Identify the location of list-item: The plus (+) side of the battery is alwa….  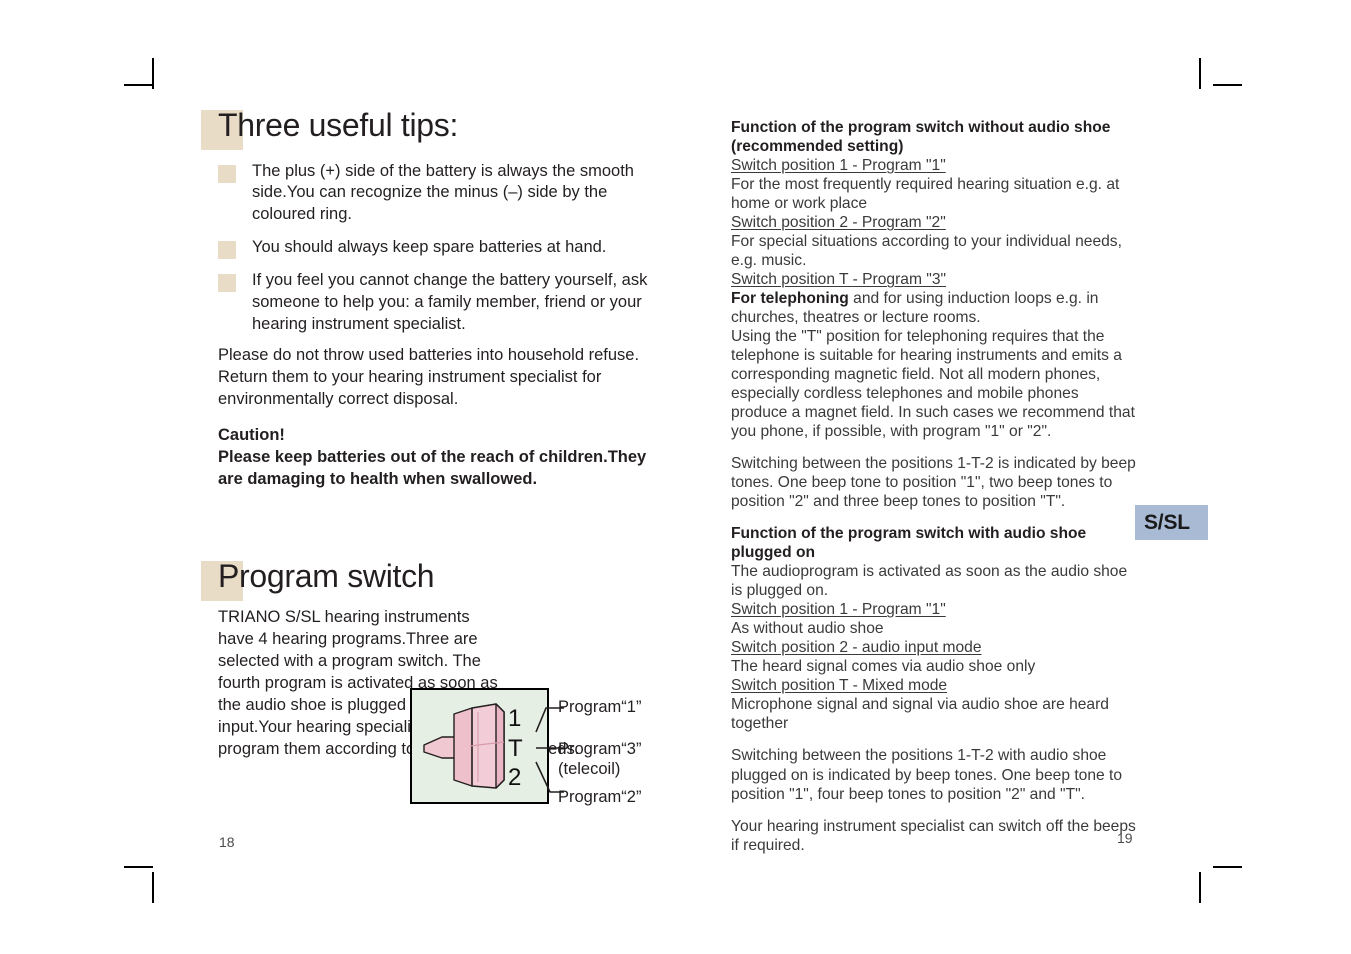
(436, 194).